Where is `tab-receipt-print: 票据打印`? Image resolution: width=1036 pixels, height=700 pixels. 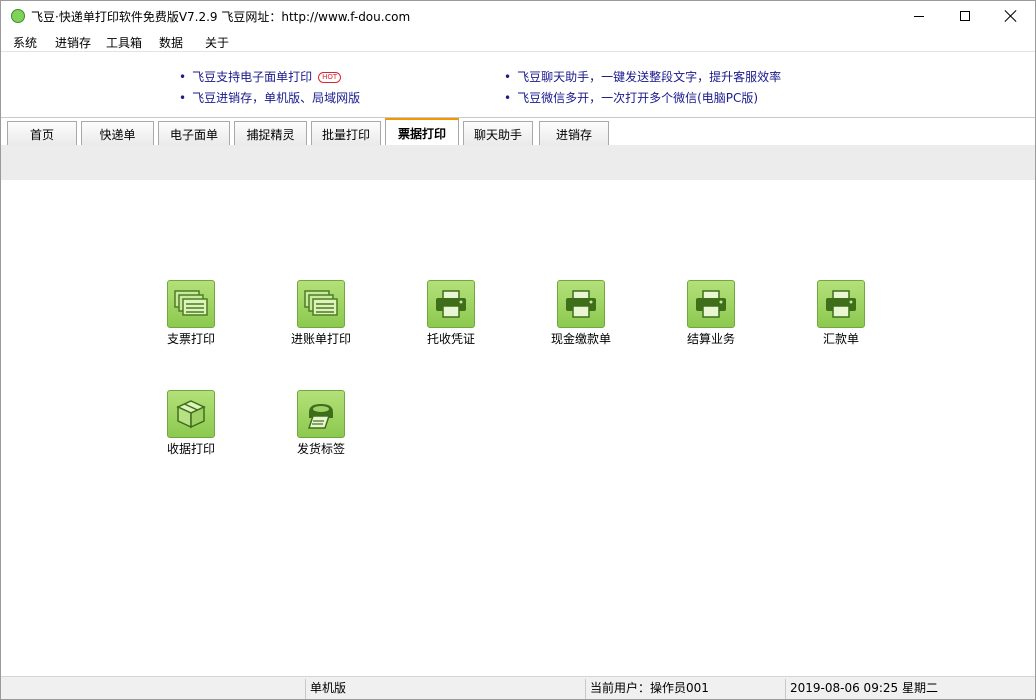 tab-receipt-print: 票据打印 is located at coordinates (422, 132).